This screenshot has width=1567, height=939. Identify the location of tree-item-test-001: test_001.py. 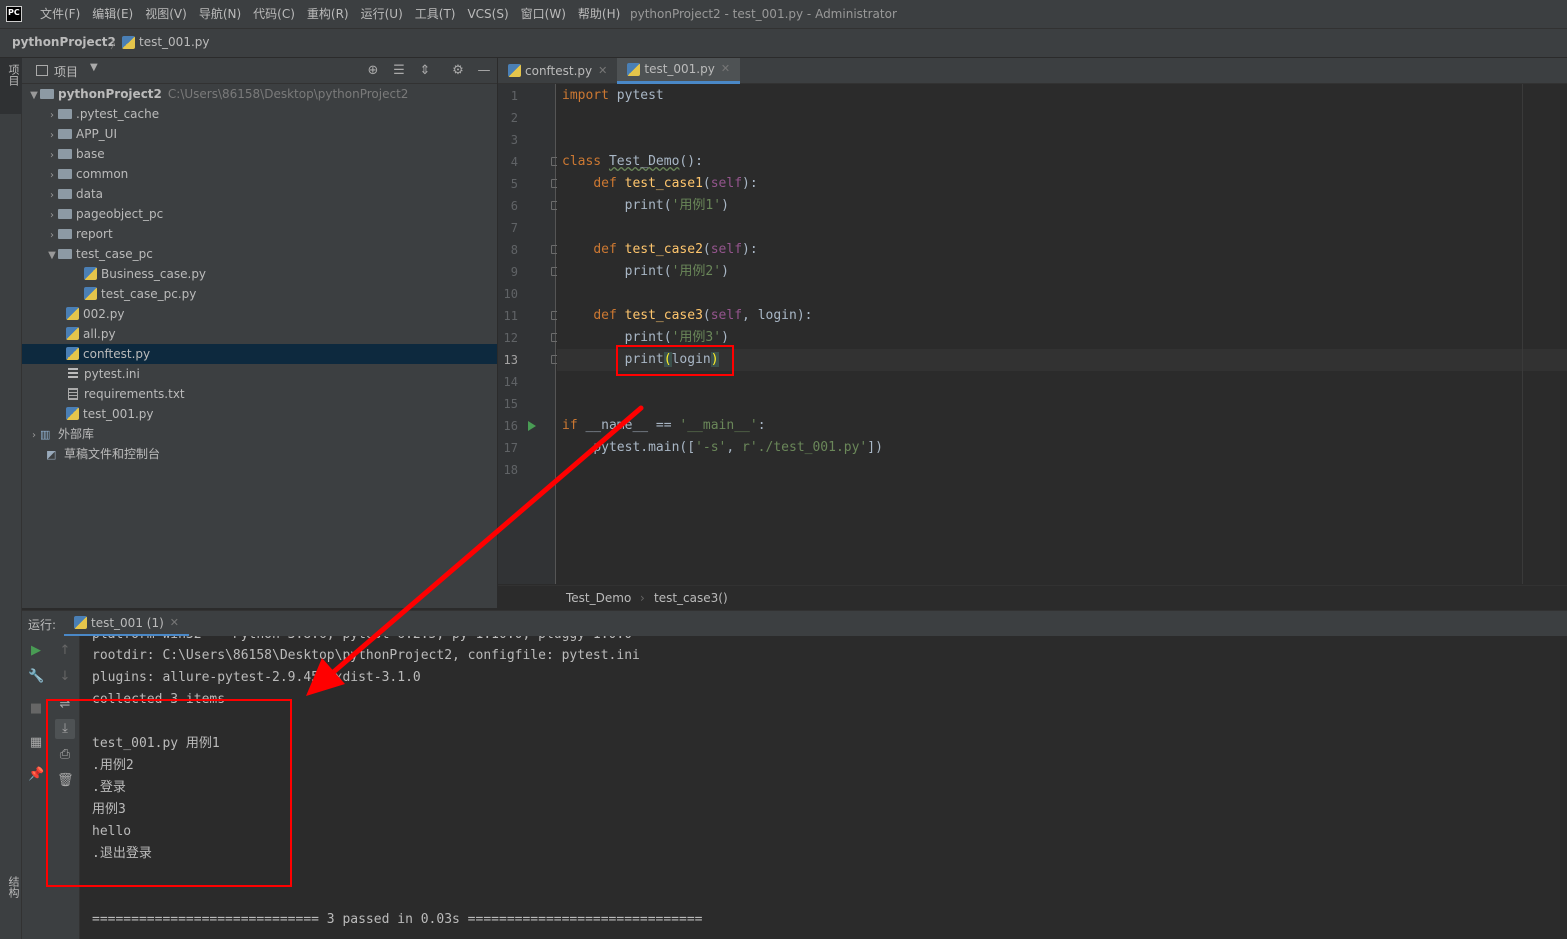
(259, 414).